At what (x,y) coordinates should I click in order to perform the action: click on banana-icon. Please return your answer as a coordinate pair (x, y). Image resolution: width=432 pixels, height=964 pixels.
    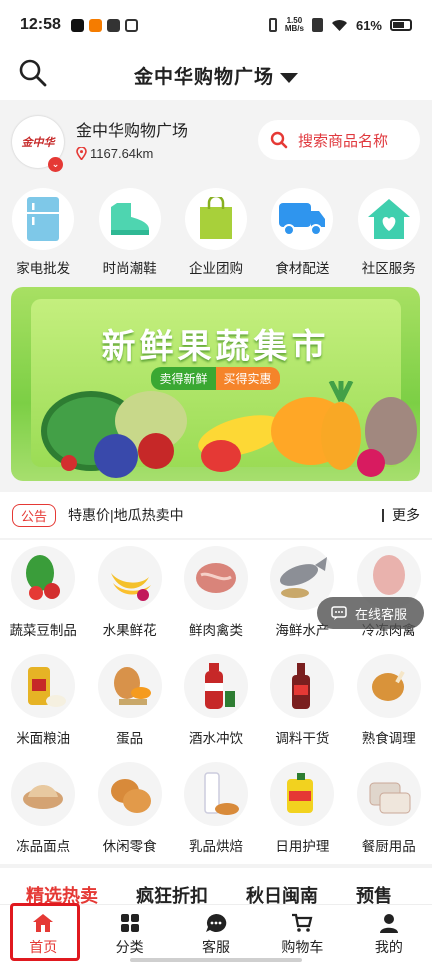
    Looking at the image, I should click on (130, 587).